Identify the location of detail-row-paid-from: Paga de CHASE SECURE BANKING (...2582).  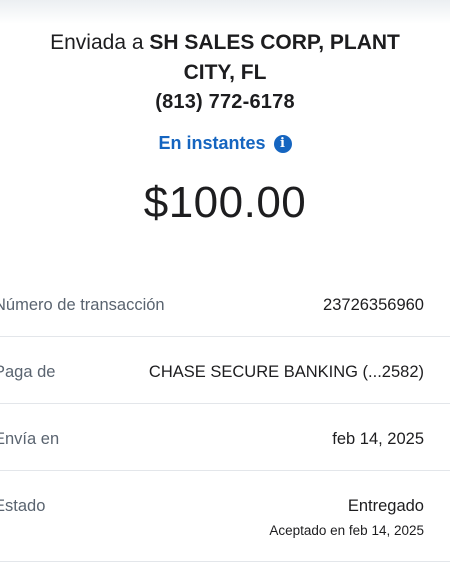
(225, 370).